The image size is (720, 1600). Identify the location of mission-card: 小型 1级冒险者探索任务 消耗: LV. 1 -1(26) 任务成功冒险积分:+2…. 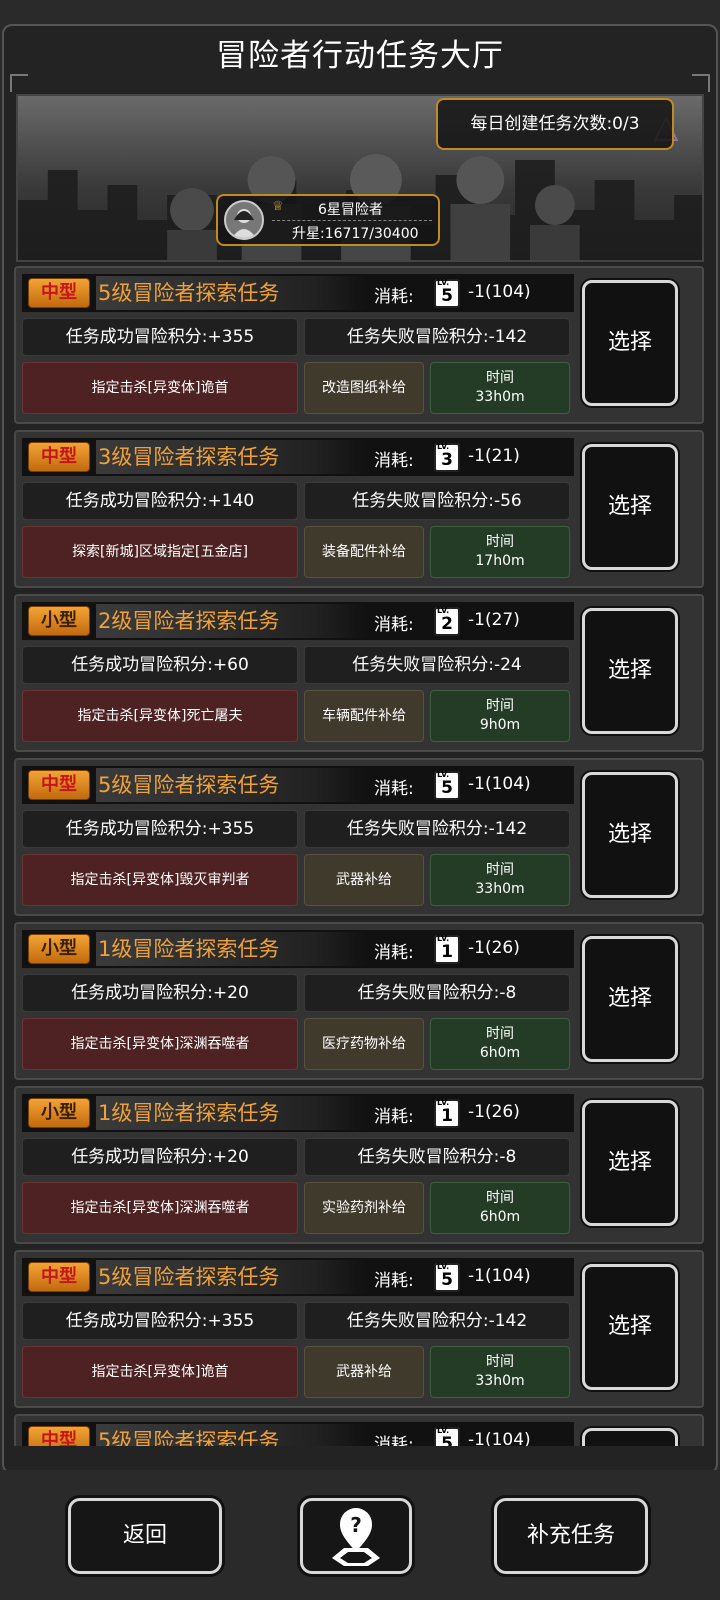
(359, 1165).